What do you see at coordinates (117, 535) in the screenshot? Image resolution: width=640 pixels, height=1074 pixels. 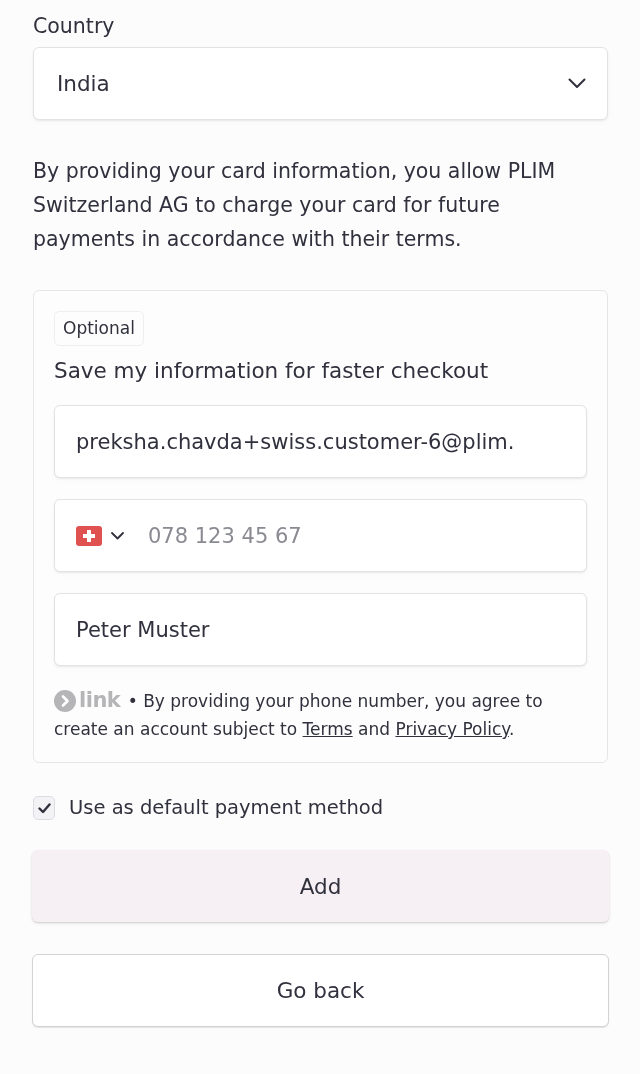 I see `caret-icon` at bounding box center [117, 535].